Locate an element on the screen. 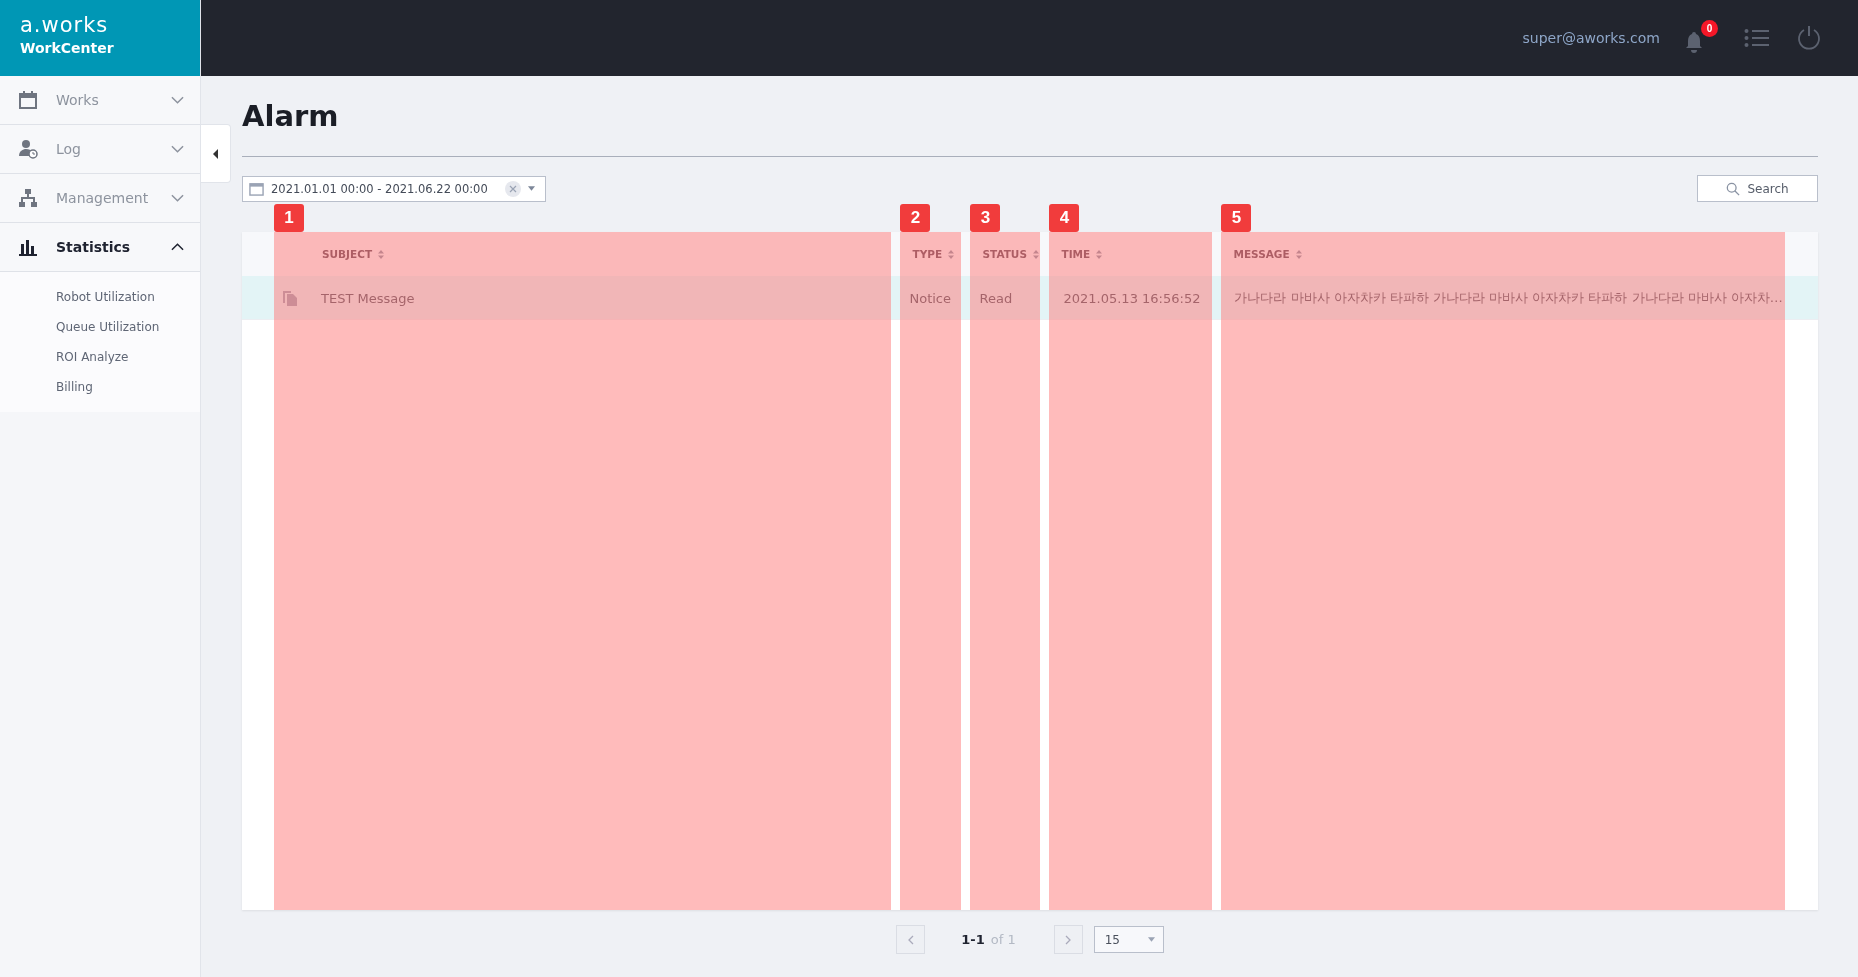  menu-button is located at coordinates (1757, 38).